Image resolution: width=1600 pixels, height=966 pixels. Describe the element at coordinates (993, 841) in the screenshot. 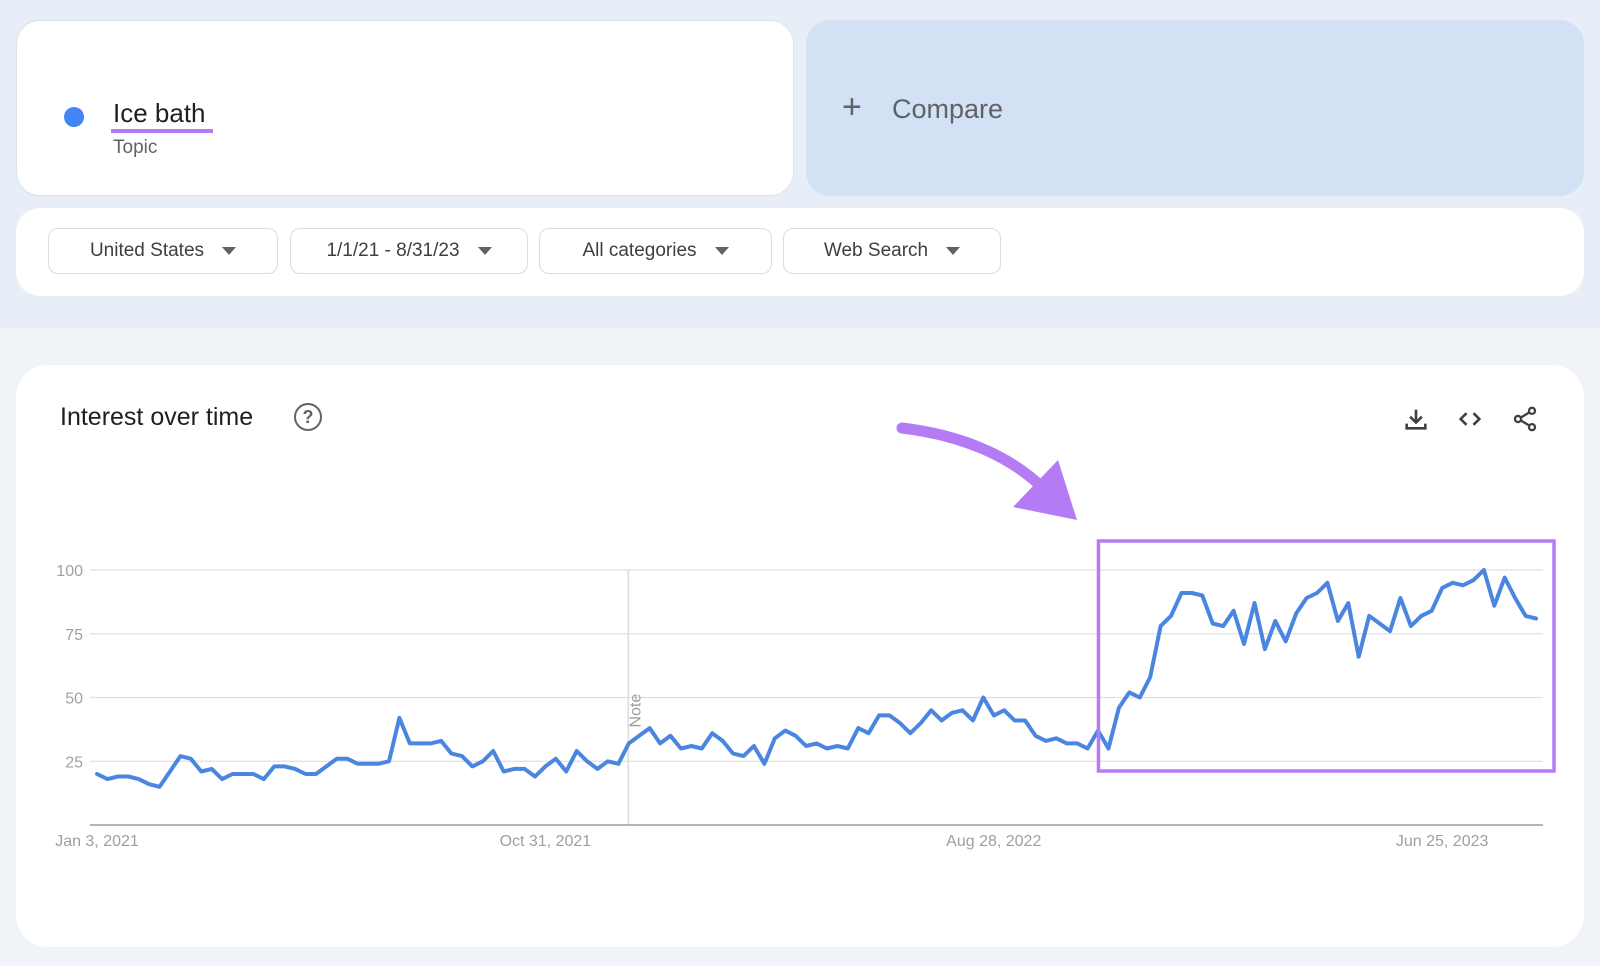

I see `x-tick-label: Aug 28, 2022` at that location.